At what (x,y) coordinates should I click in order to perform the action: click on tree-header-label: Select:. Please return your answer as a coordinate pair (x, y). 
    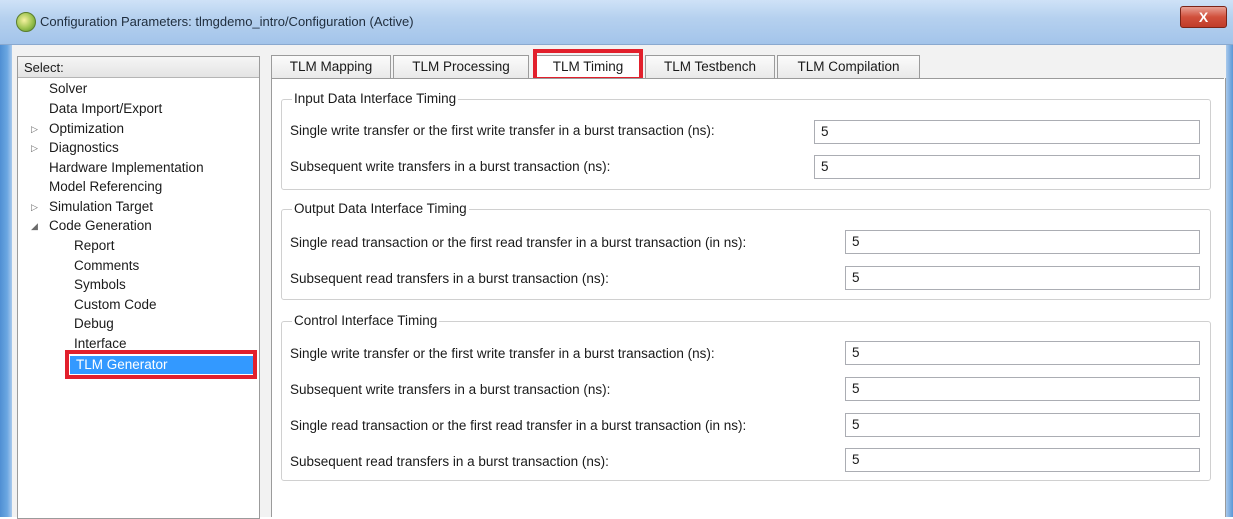
    Looking at the image, I should click on (44, 67).